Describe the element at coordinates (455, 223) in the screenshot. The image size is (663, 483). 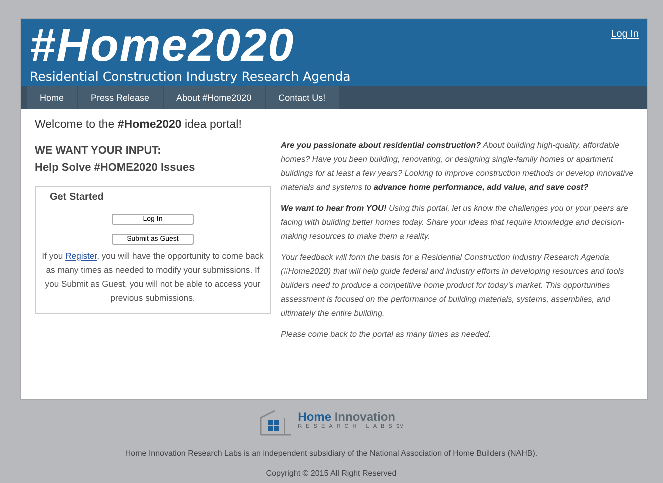
I see `intro-paragraph: We want to hear from YOU! Using this portal, let us know the challenges you or your peers are facing with building better homes today. Share your ideas that require knowledge and decision-making resources to make them a reality.` at that location.